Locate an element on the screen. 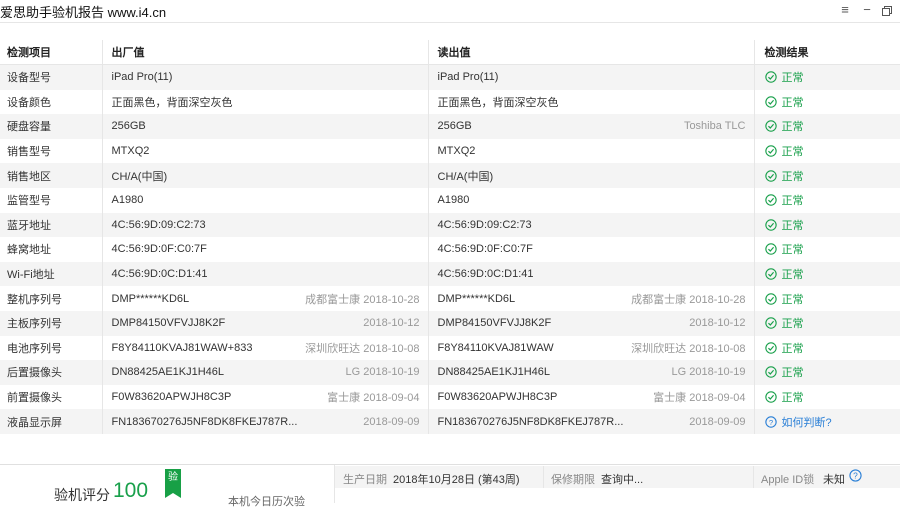  table-row: 销售地区 CH/A(中国) CH/A(中国) 正常 is located at coordinates (450, 175).